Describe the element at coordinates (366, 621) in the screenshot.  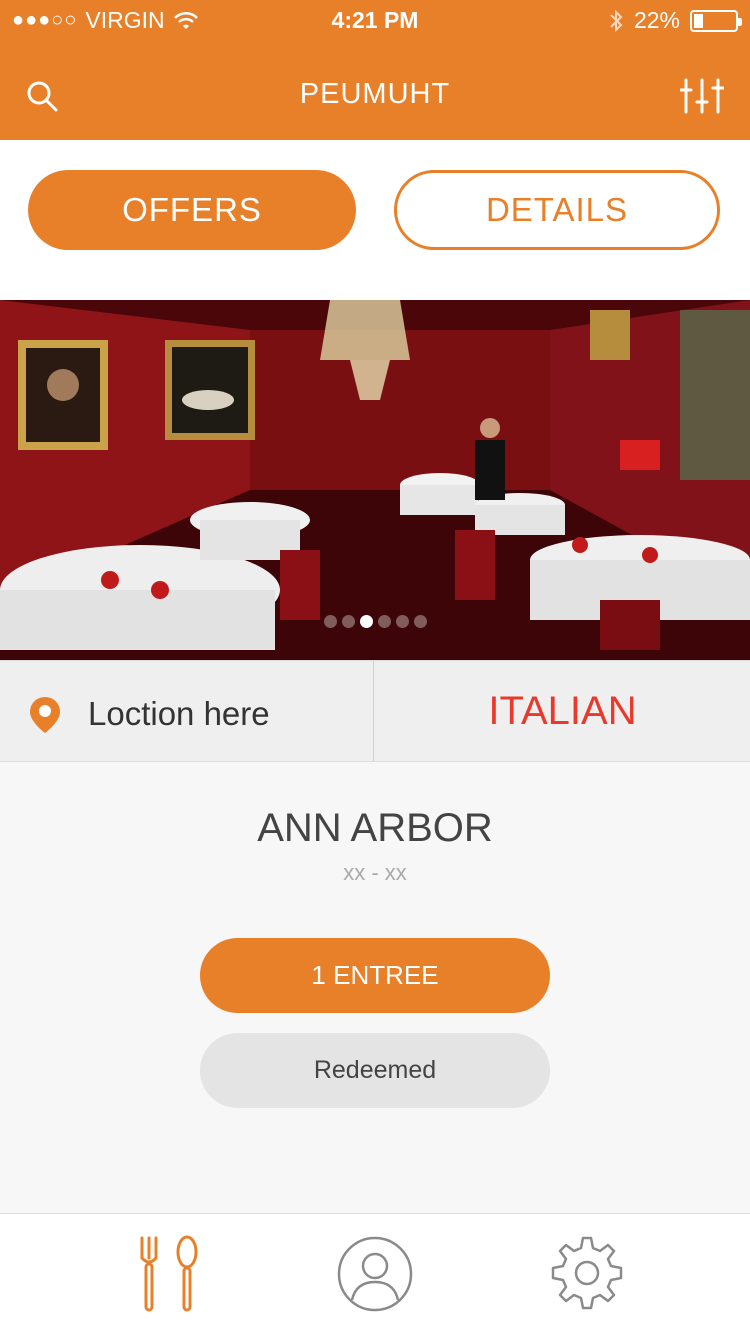
I see `page-dot-active` at that location.